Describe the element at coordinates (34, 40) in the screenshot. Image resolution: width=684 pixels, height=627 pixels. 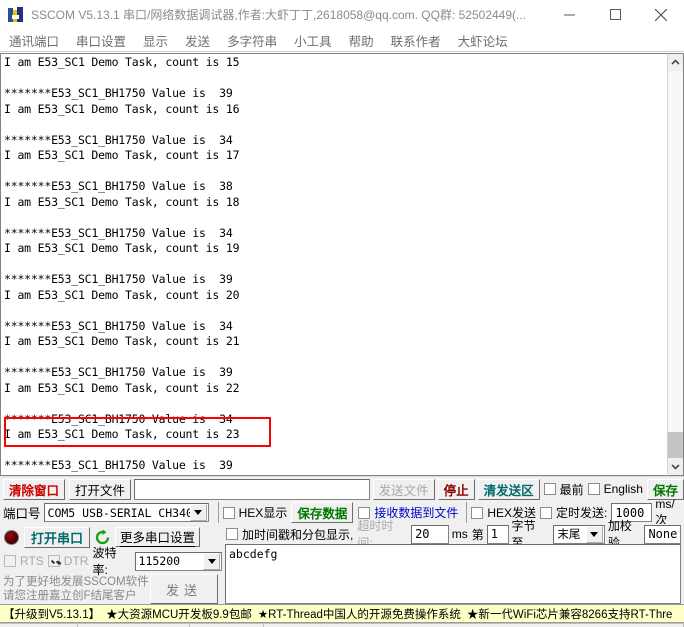
I see `menu-item-comm-port: 通讯端口` at that location.